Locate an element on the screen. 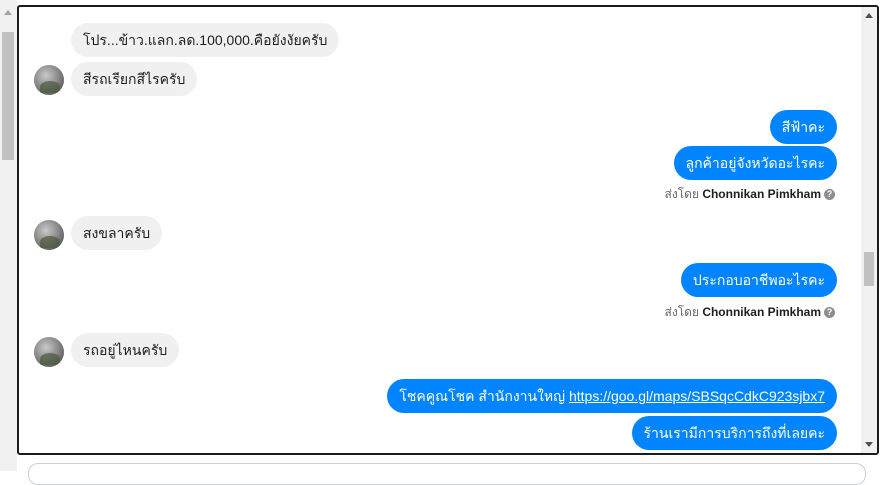  outgoing-message: ร้านเรามีการบริการถึงที่เลยคะ is located at coordinates (734, 433).